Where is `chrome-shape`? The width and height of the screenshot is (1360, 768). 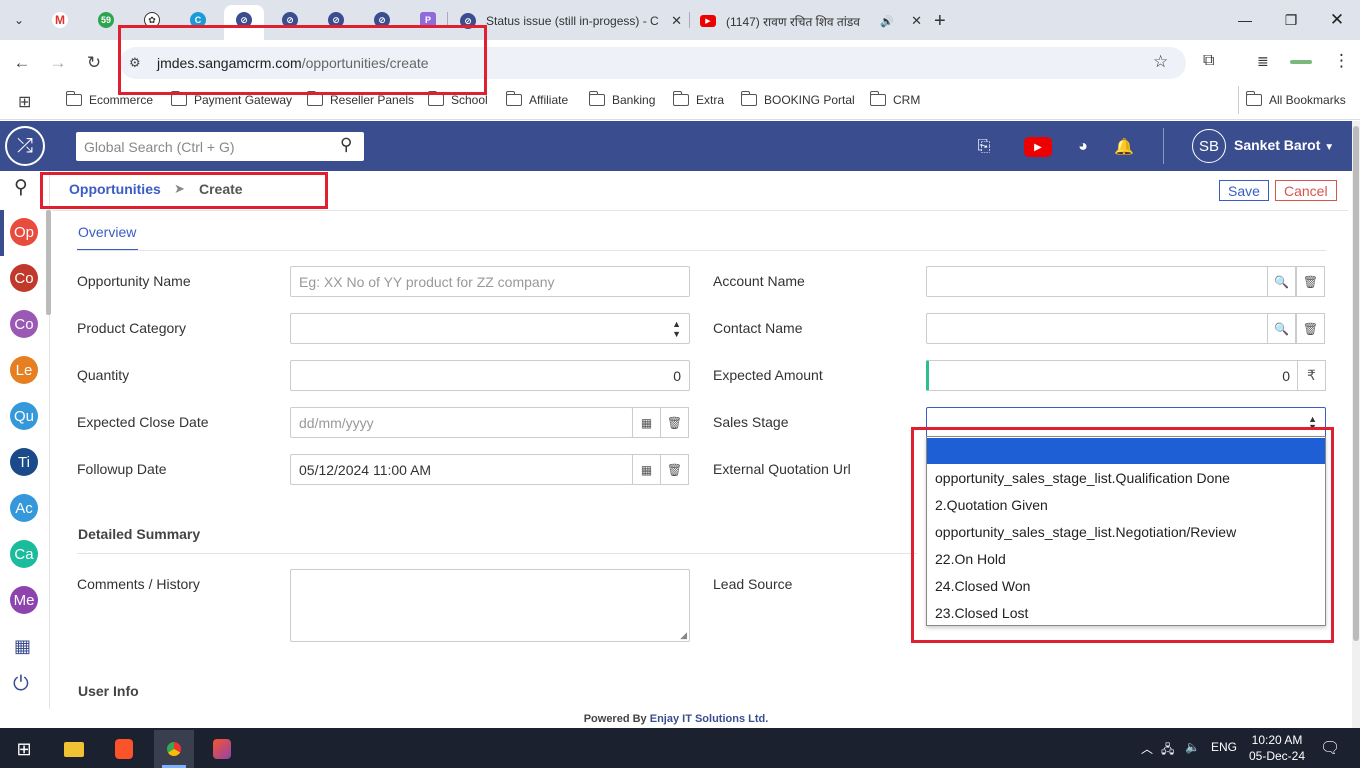
chrome-shape is located at coordinates (174, 749).